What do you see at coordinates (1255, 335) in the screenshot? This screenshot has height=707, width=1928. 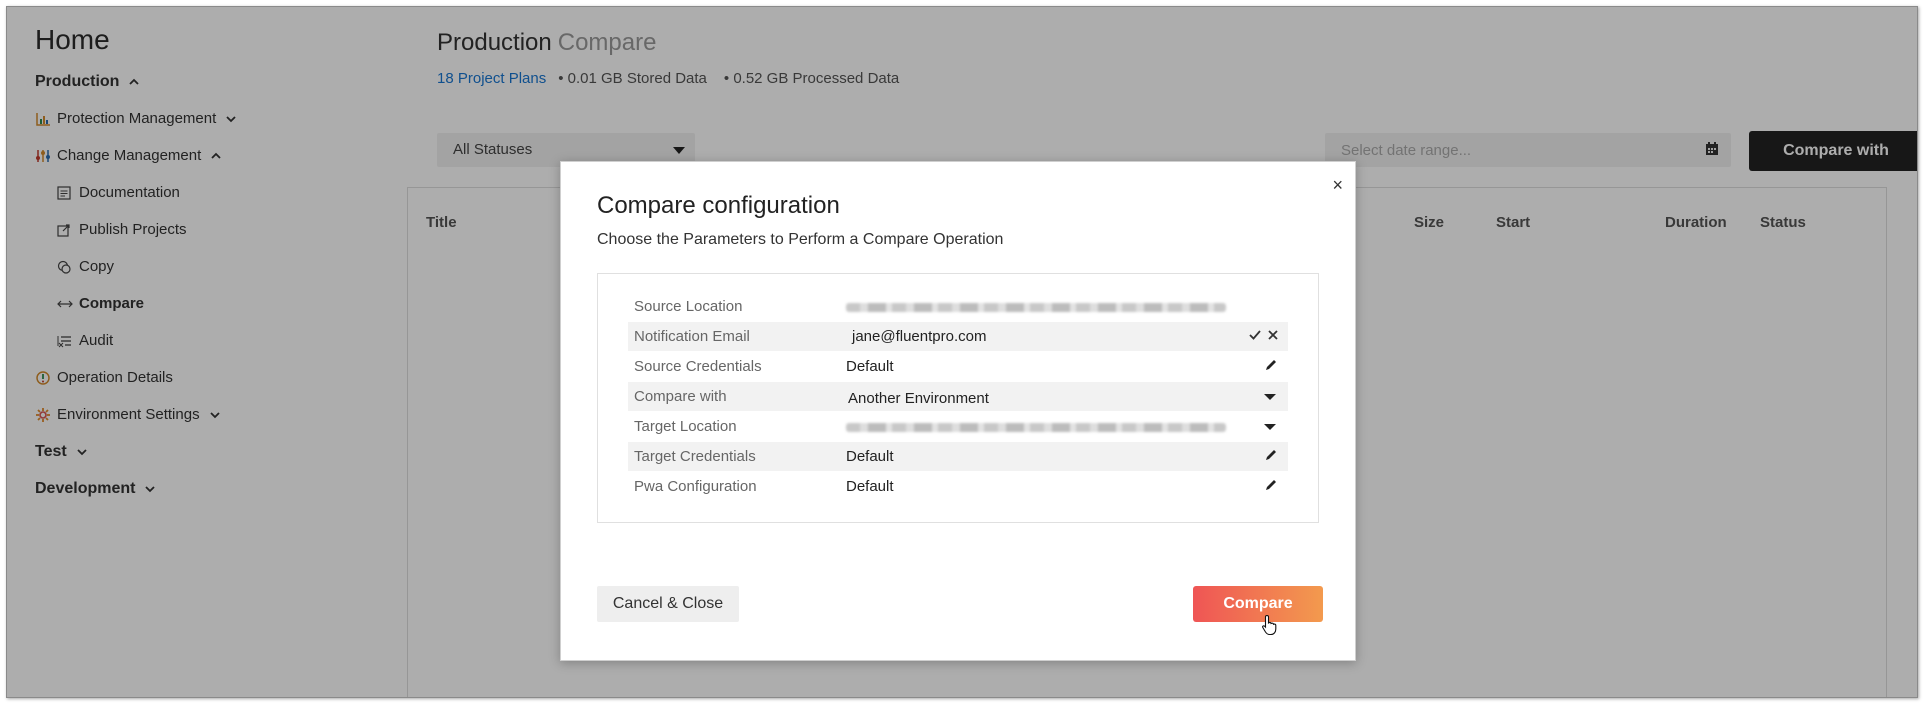 I see `check-icon` at bounding box center [1255, 335].